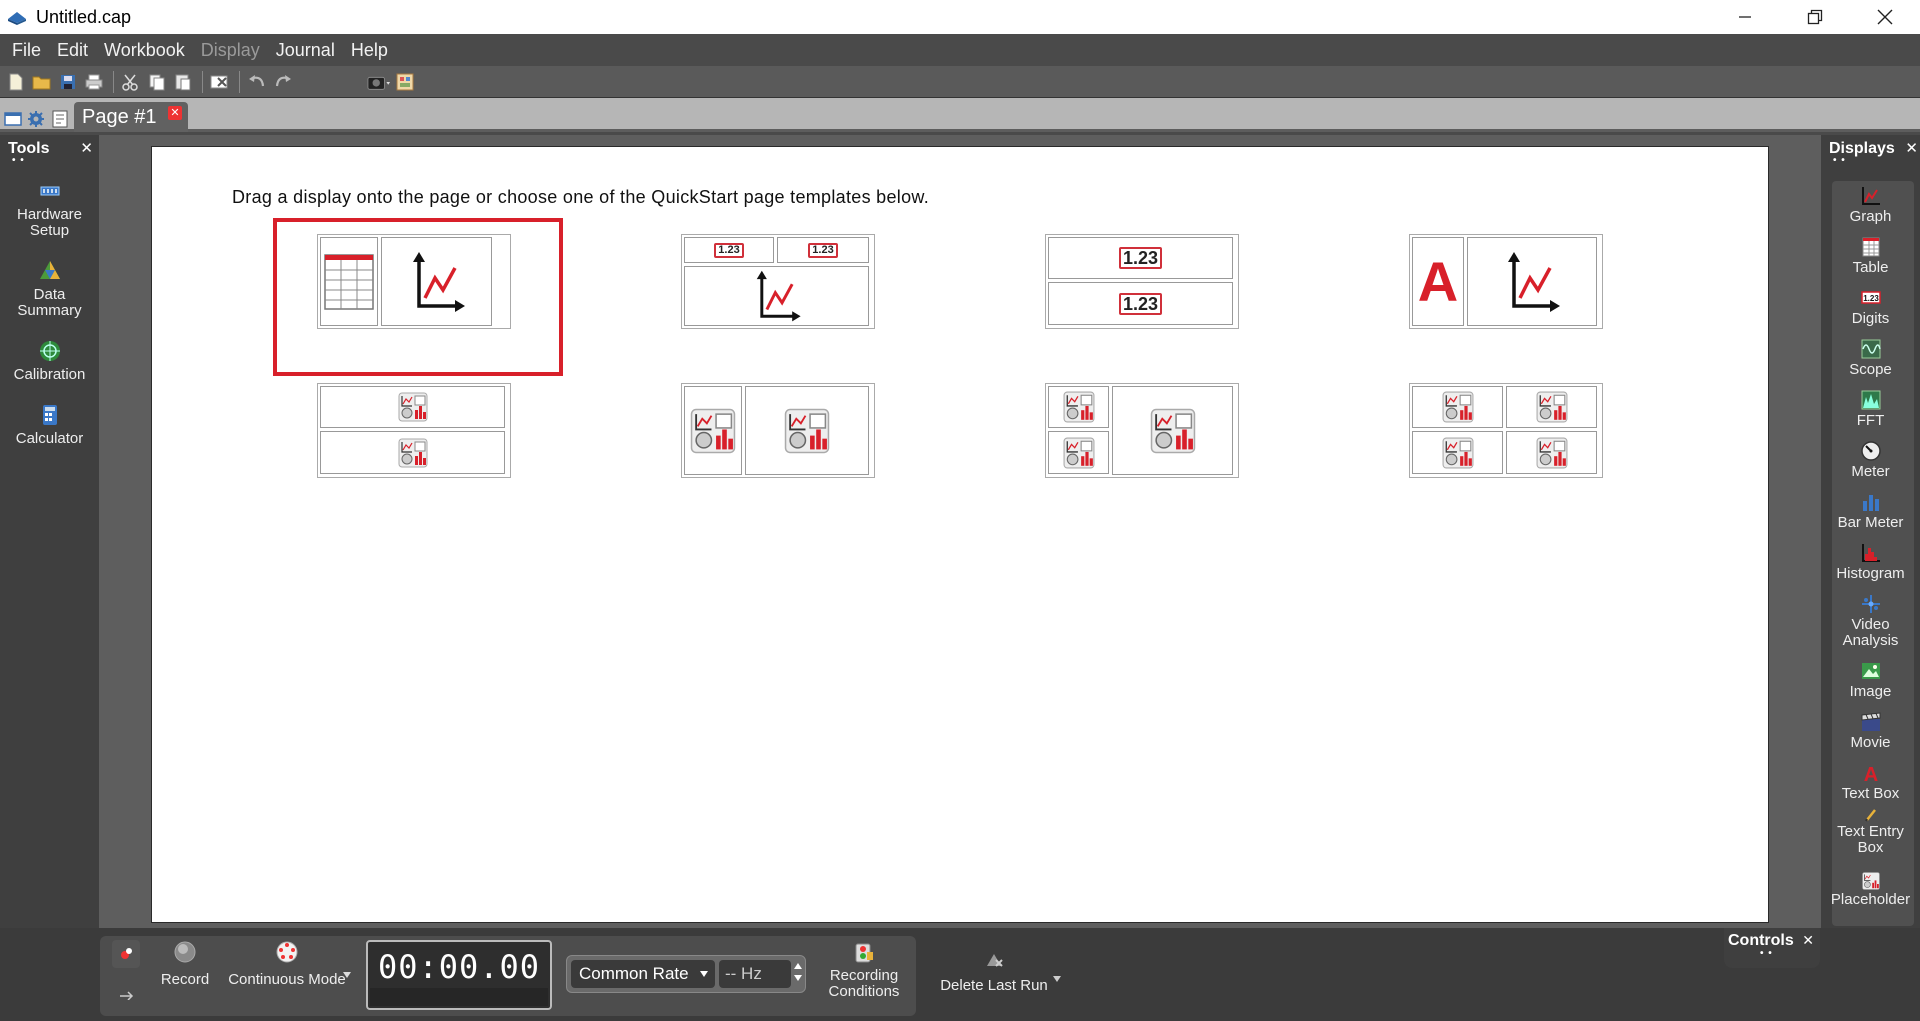  I want to click on delete-button, so click(220, 82).